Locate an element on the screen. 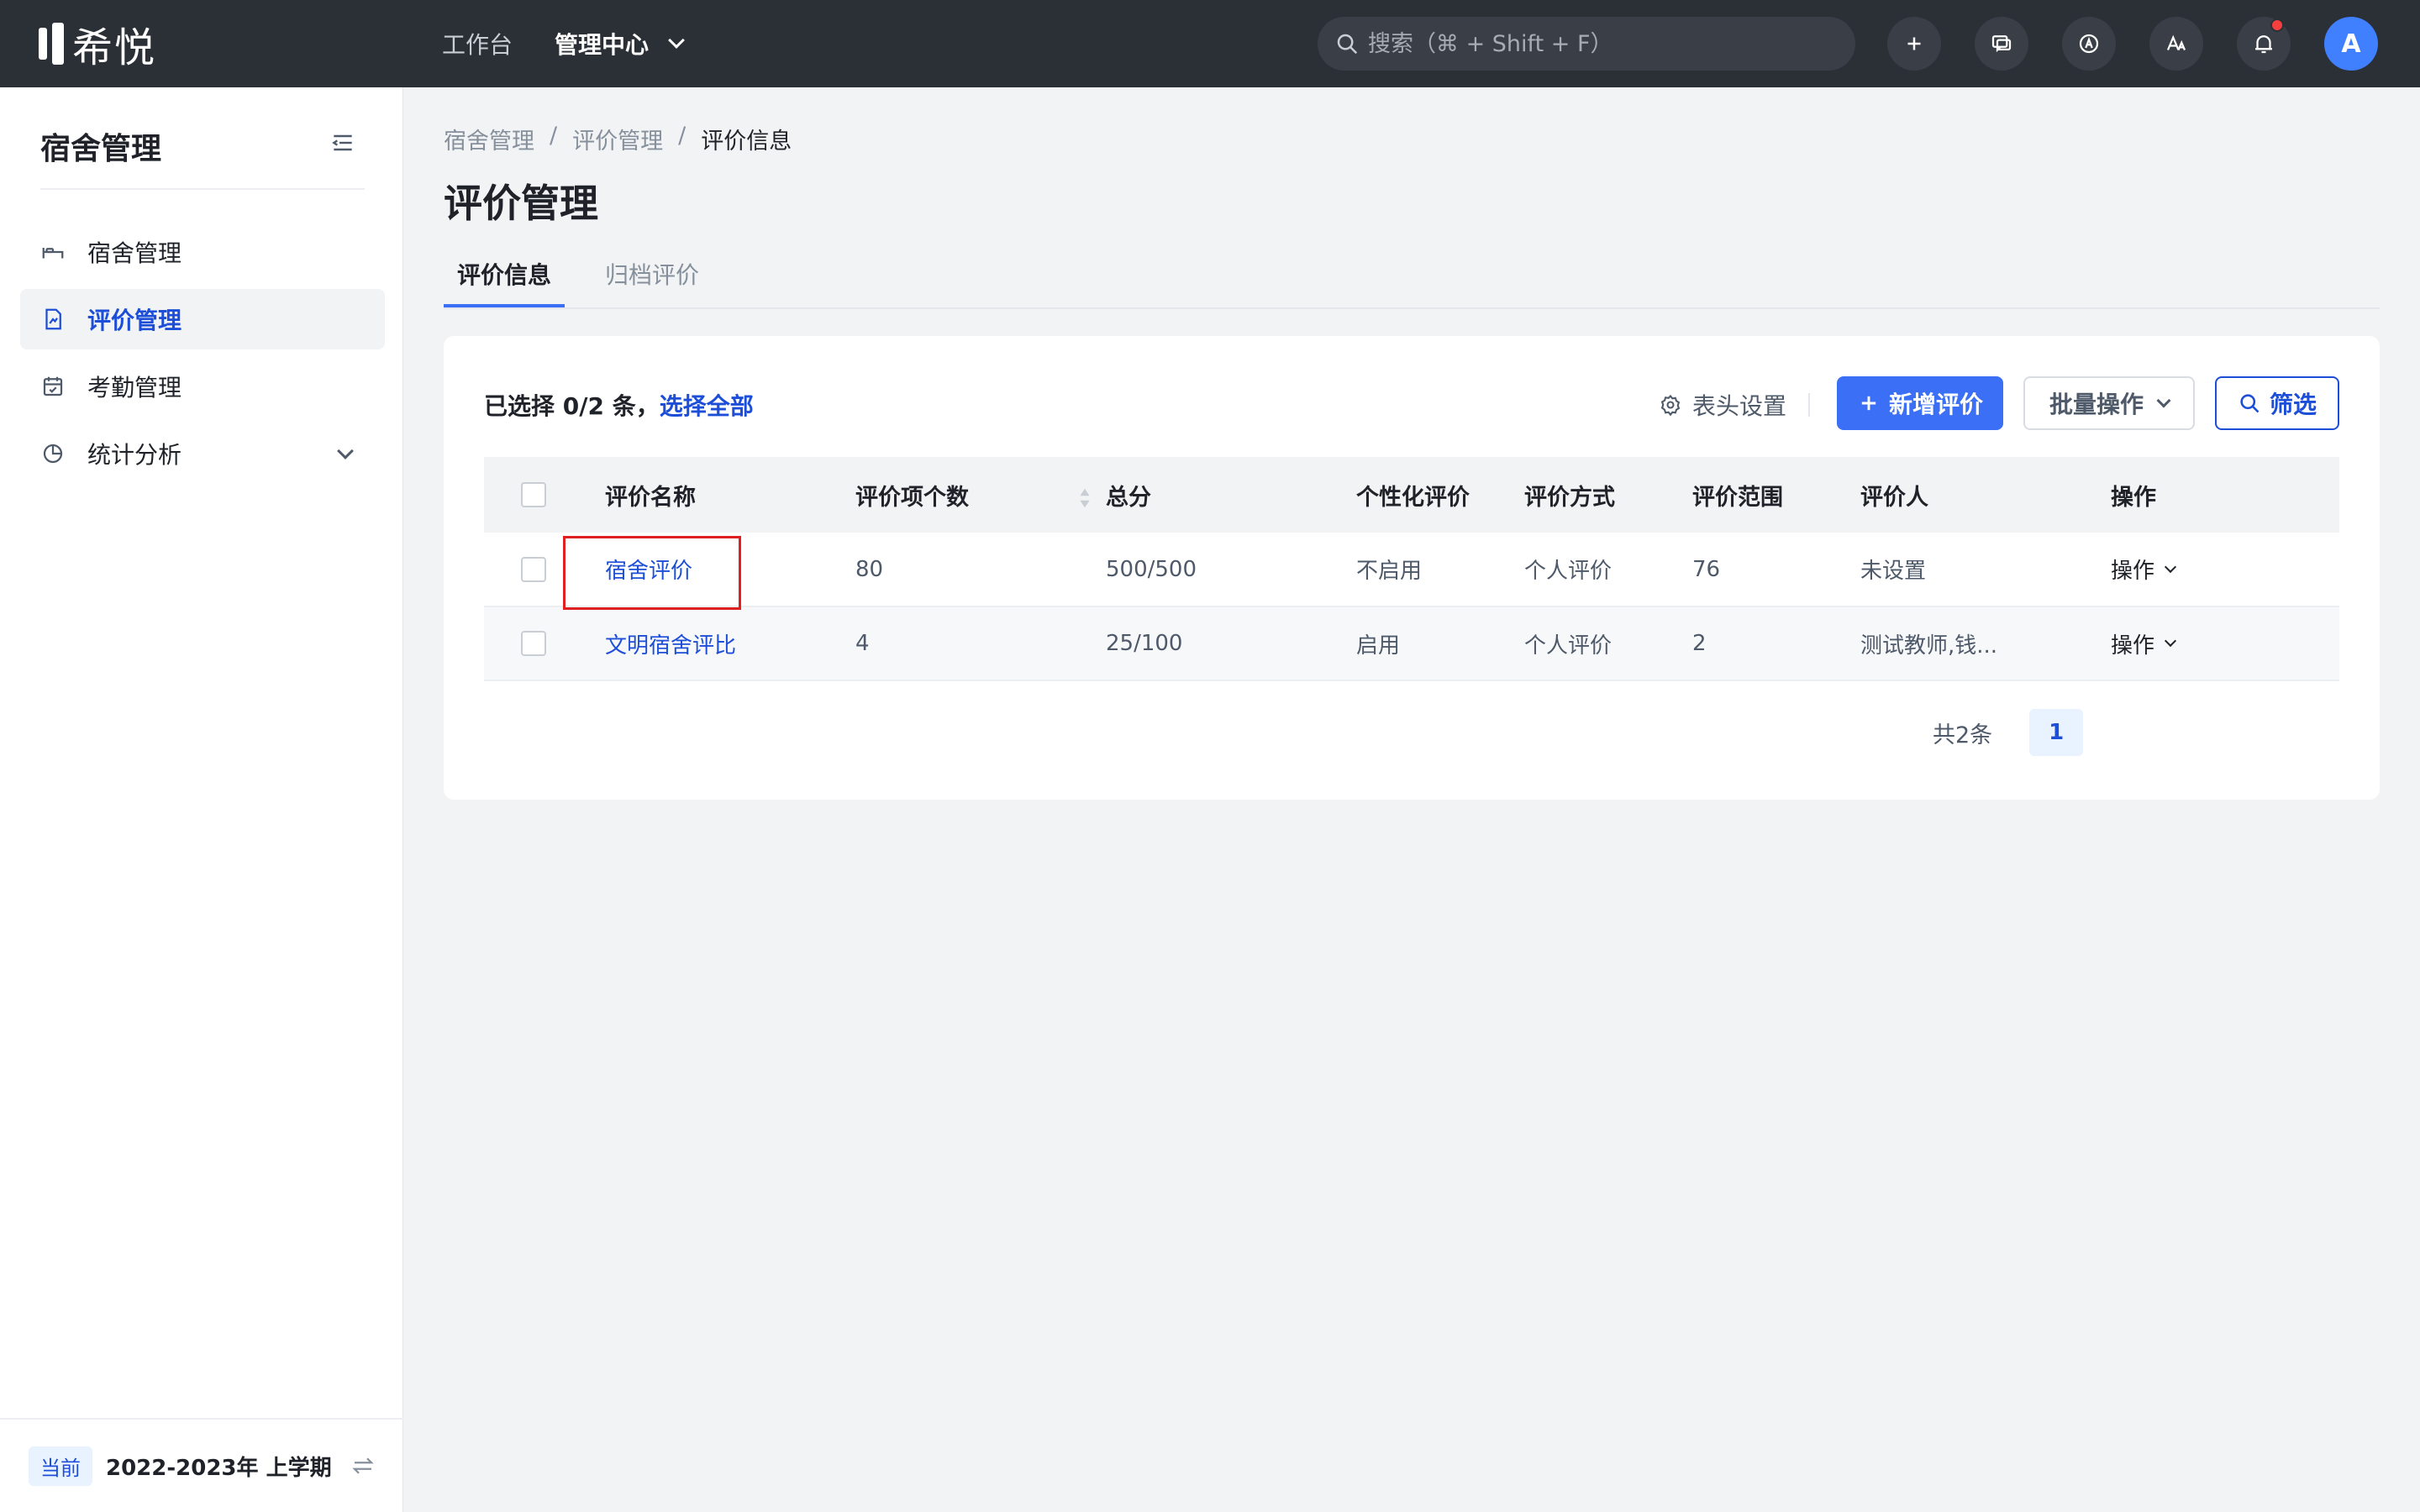  table-header-row: 评价名称 评价项个数 总分 个性化评价 评价方式 评价范围 评价人 操作 is located at coordinates (1411, 495).